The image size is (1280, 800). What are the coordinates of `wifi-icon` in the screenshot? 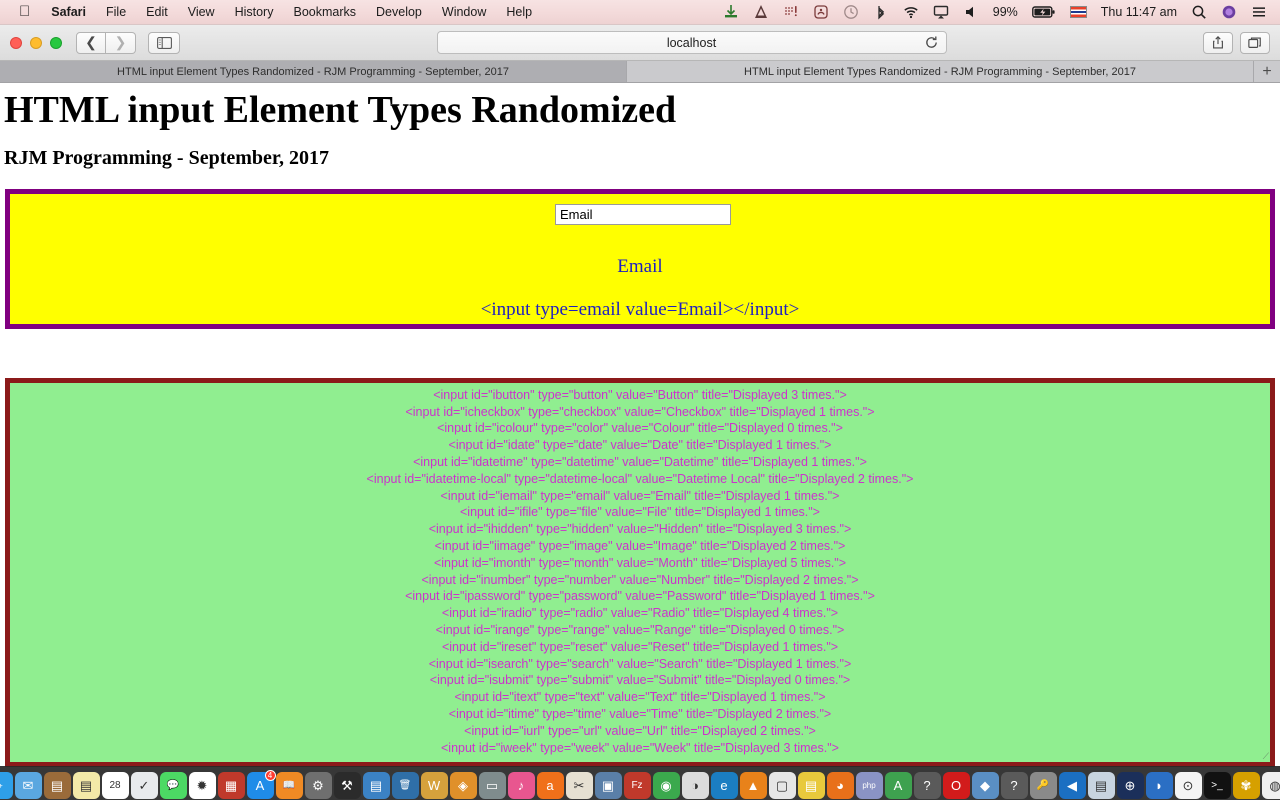 It's located at (911, 12).